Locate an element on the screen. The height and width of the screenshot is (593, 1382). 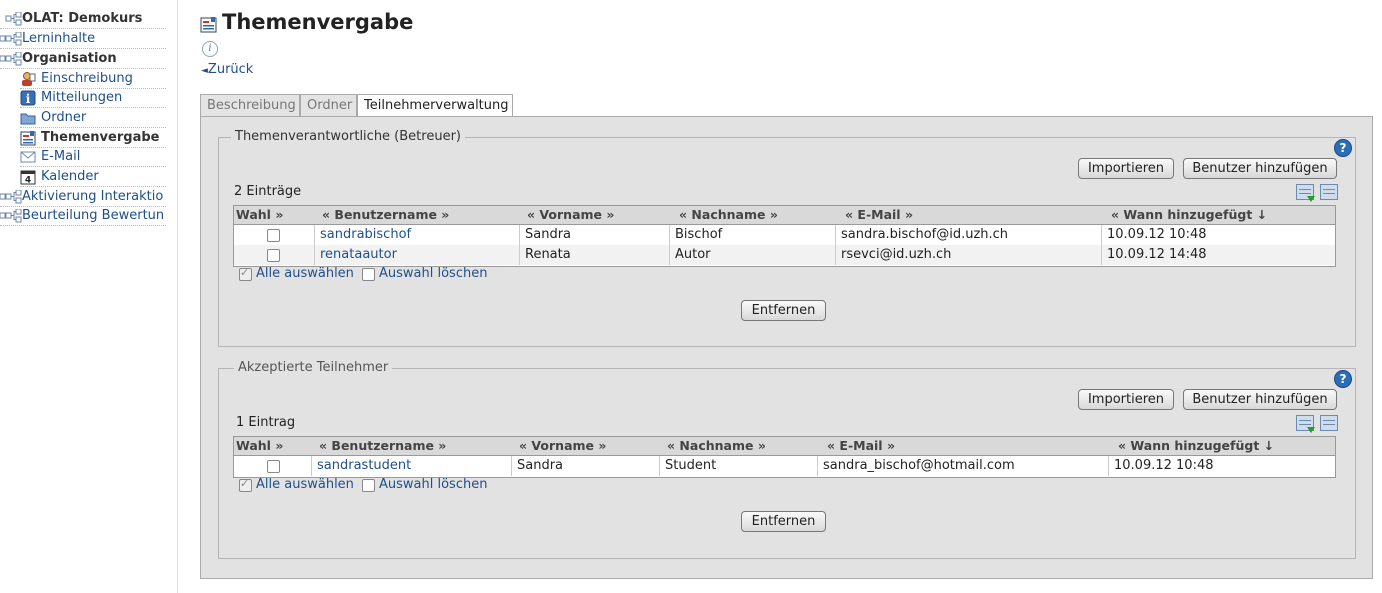
entry-count: 1 Eintrag is located at coordinates (266, 422).